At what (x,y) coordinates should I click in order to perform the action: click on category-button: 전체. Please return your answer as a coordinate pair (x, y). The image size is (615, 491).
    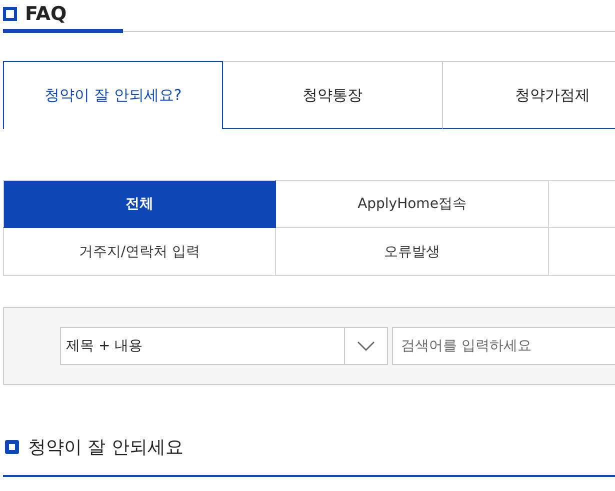
    Looking at the image, I should click on (139, 204).